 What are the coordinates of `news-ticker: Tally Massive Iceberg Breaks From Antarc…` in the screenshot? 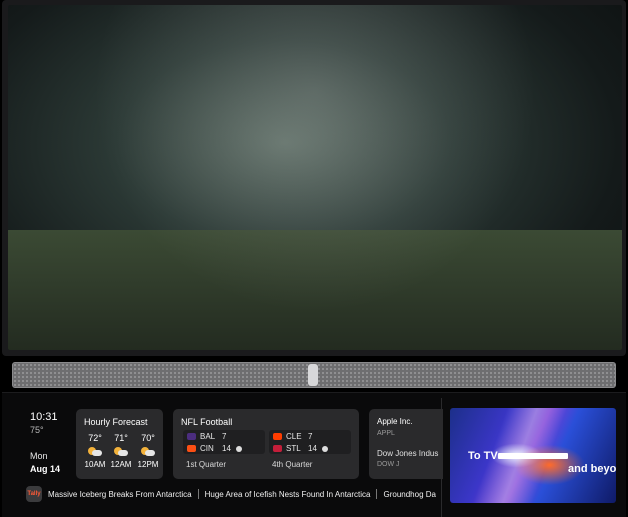 It's located at (233, 494).